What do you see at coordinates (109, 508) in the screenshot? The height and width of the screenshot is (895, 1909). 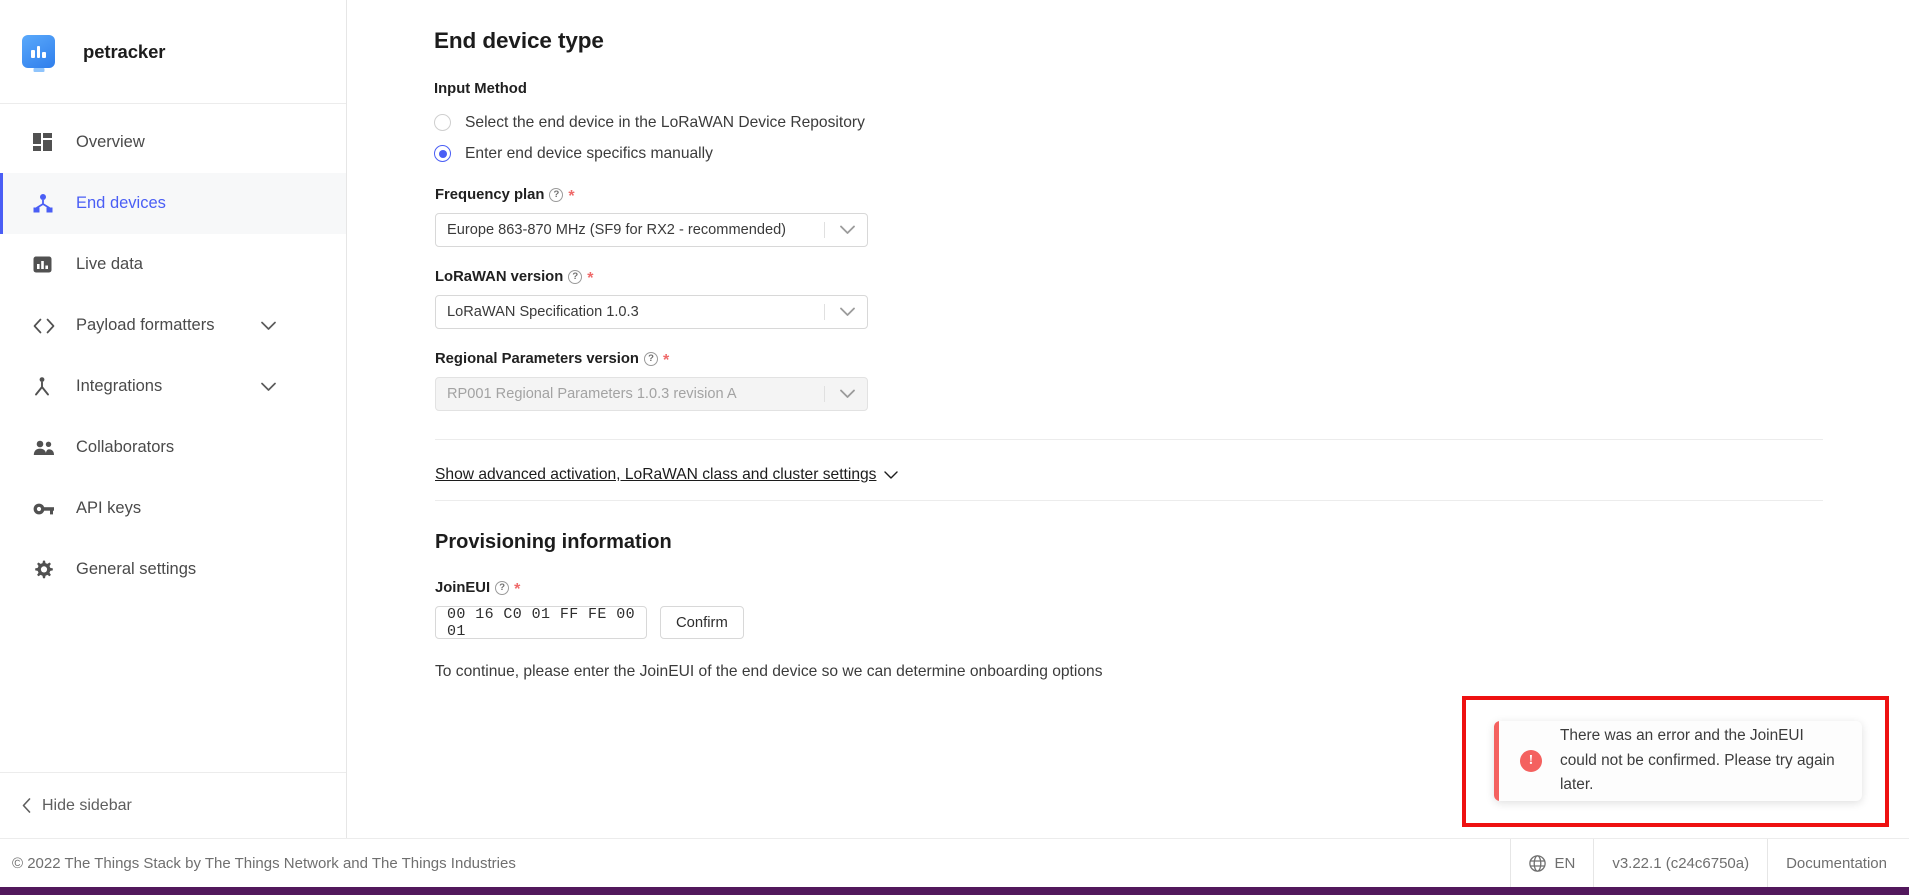 I see `sidebar-item-label: API keys` at bounding box center [109, 508].